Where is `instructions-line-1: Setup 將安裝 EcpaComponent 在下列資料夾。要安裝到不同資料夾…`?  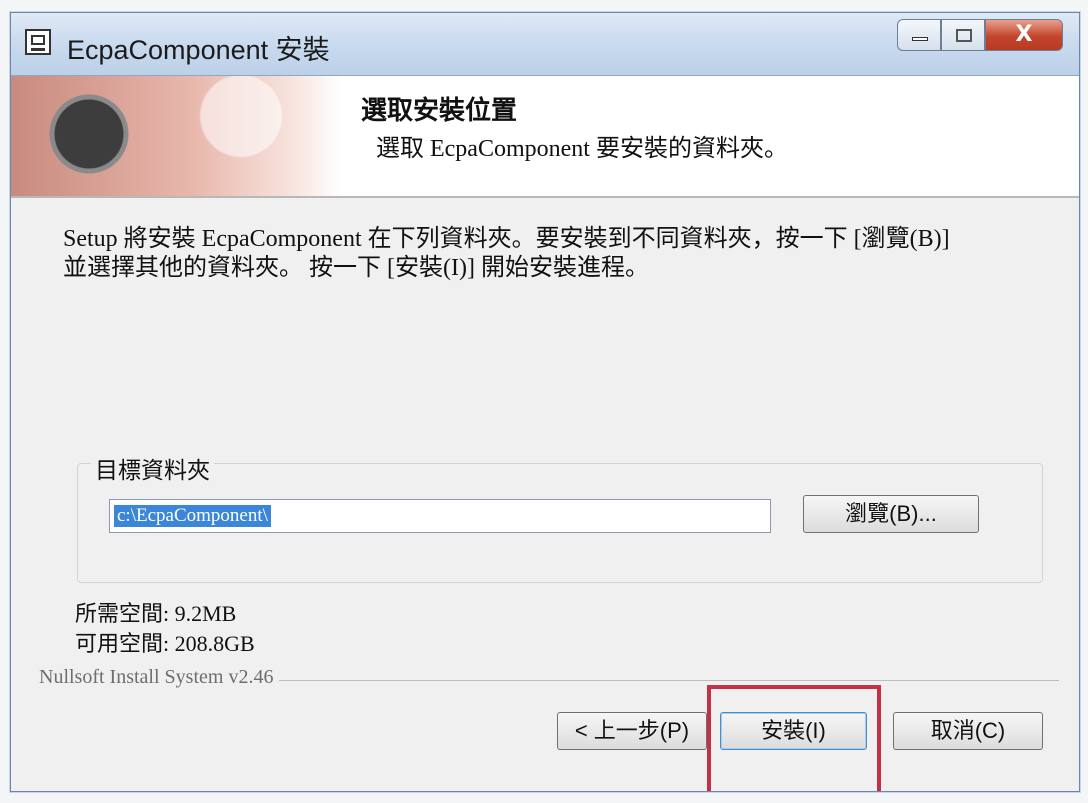 instructions-line-1: Setup 將安裝 EcpaComponent 在下列資料夾。要安裝到不同資料夾… is located at coordinates (506, 239).